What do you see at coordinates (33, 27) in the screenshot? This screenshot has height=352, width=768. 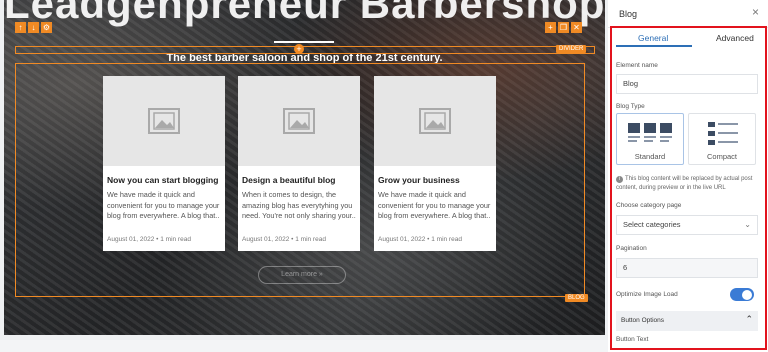 I see `move-down-icon: ↓` at bounding box center [33, 27].